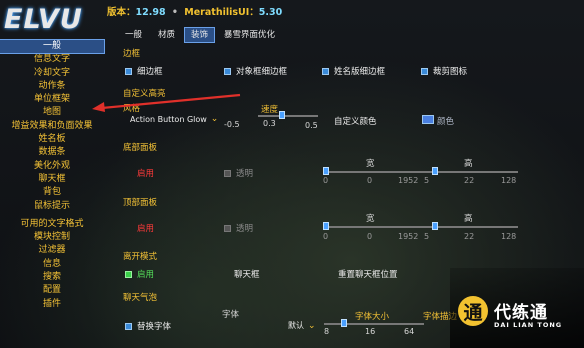 This screenshot has width=584, height=348. Describe the element at coordinates (370, 219) in the screenshot. I see `top-width-label: 宽` at that location.